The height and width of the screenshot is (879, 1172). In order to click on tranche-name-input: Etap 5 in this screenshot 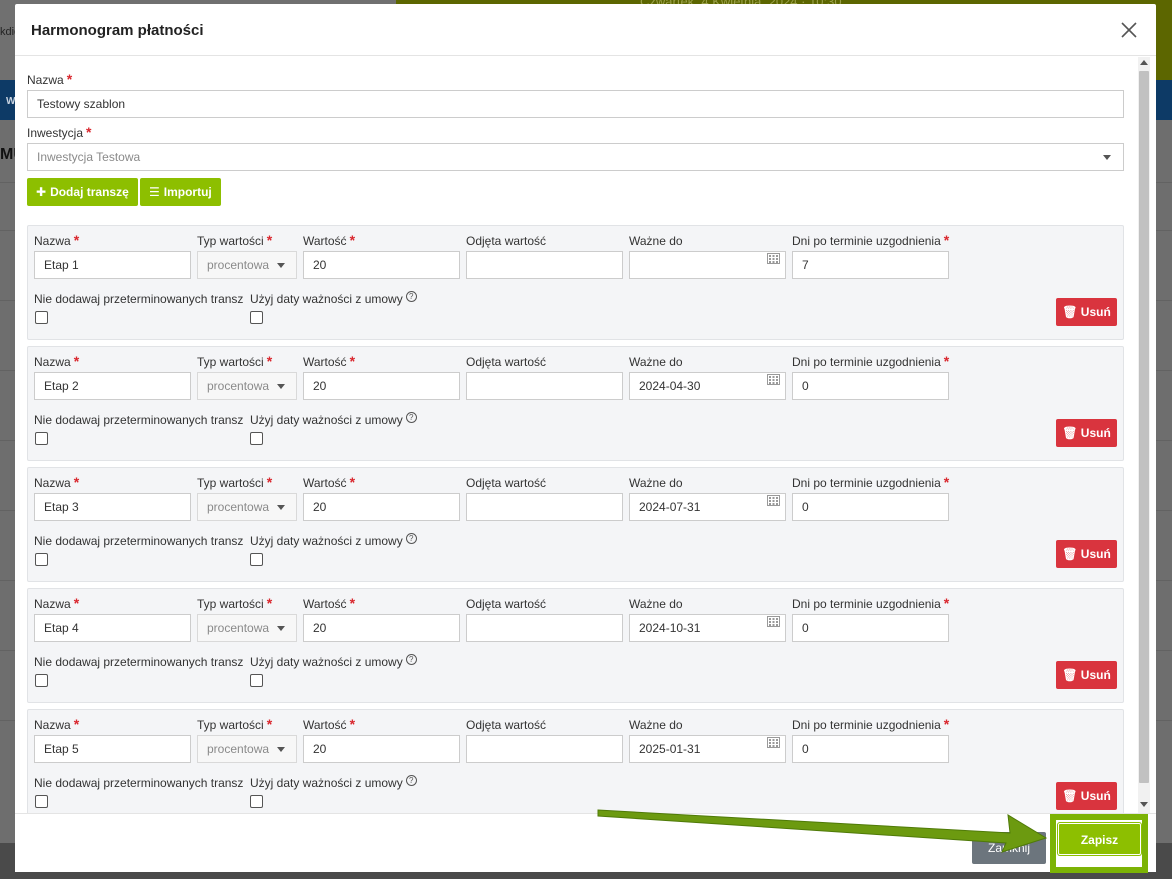, I will do `click(112, 749)`.